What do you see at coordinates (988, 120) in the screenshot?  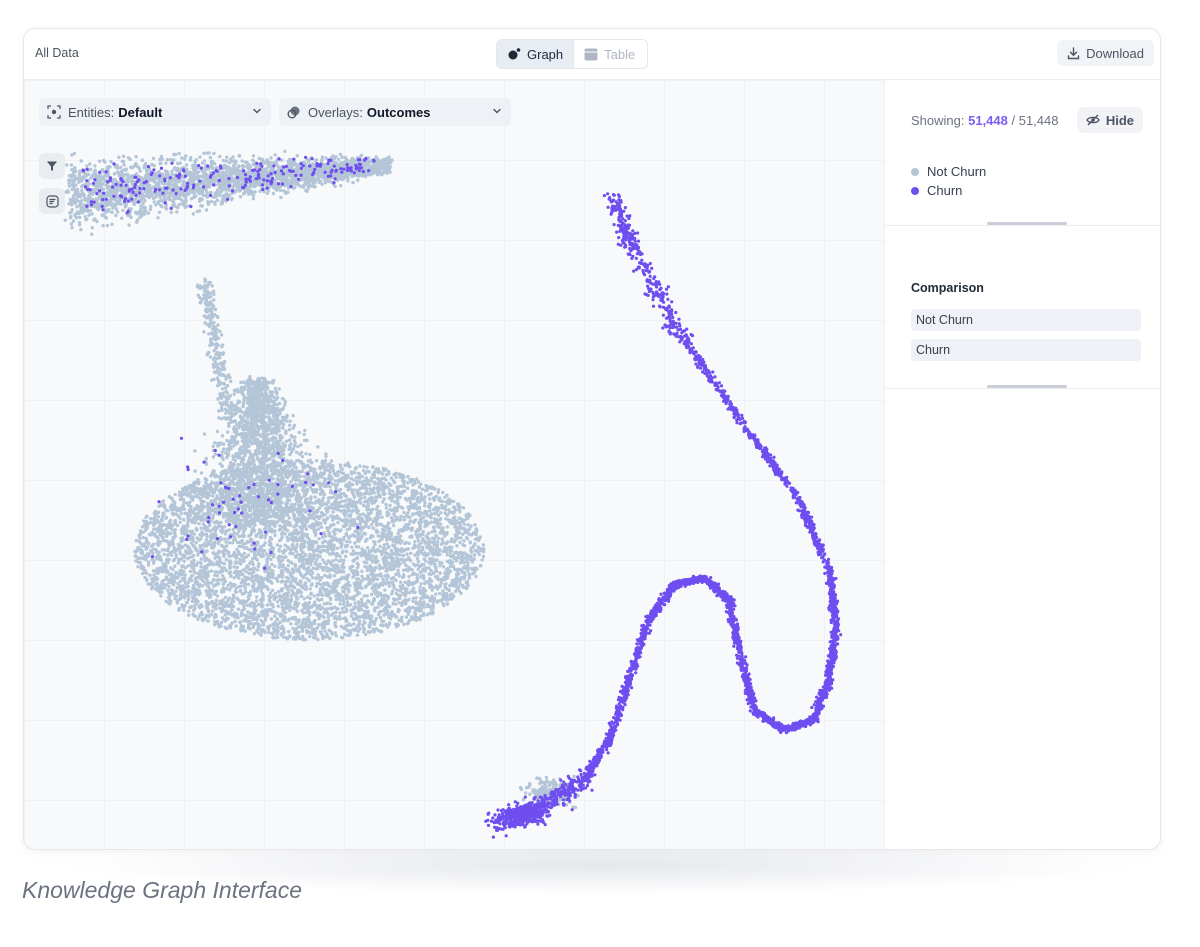 I see `showing-count: 51,448` at bounding box center [988, 120].